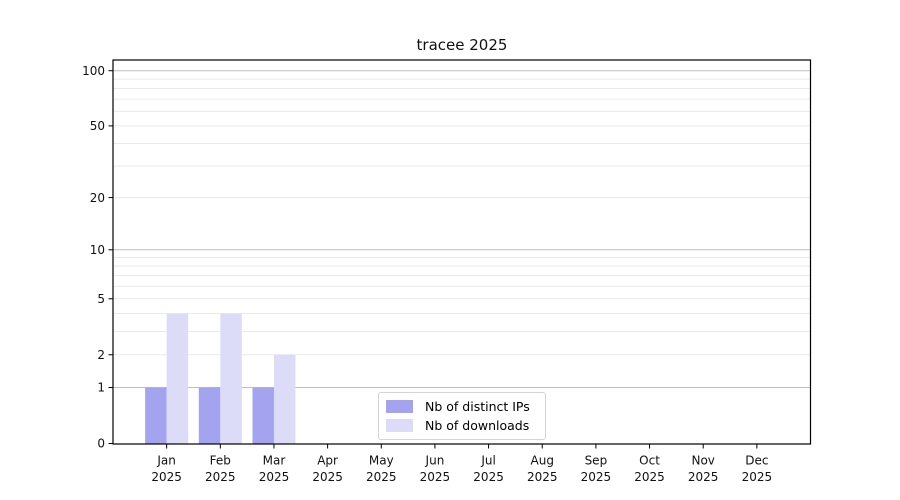 Image resolution: width=900 pixels, height=500 pixels. What do you see at coordinates (435, 461) in the screenshot?
I see `x-tick-label-month: Jun` at bounding box center [435, 461].